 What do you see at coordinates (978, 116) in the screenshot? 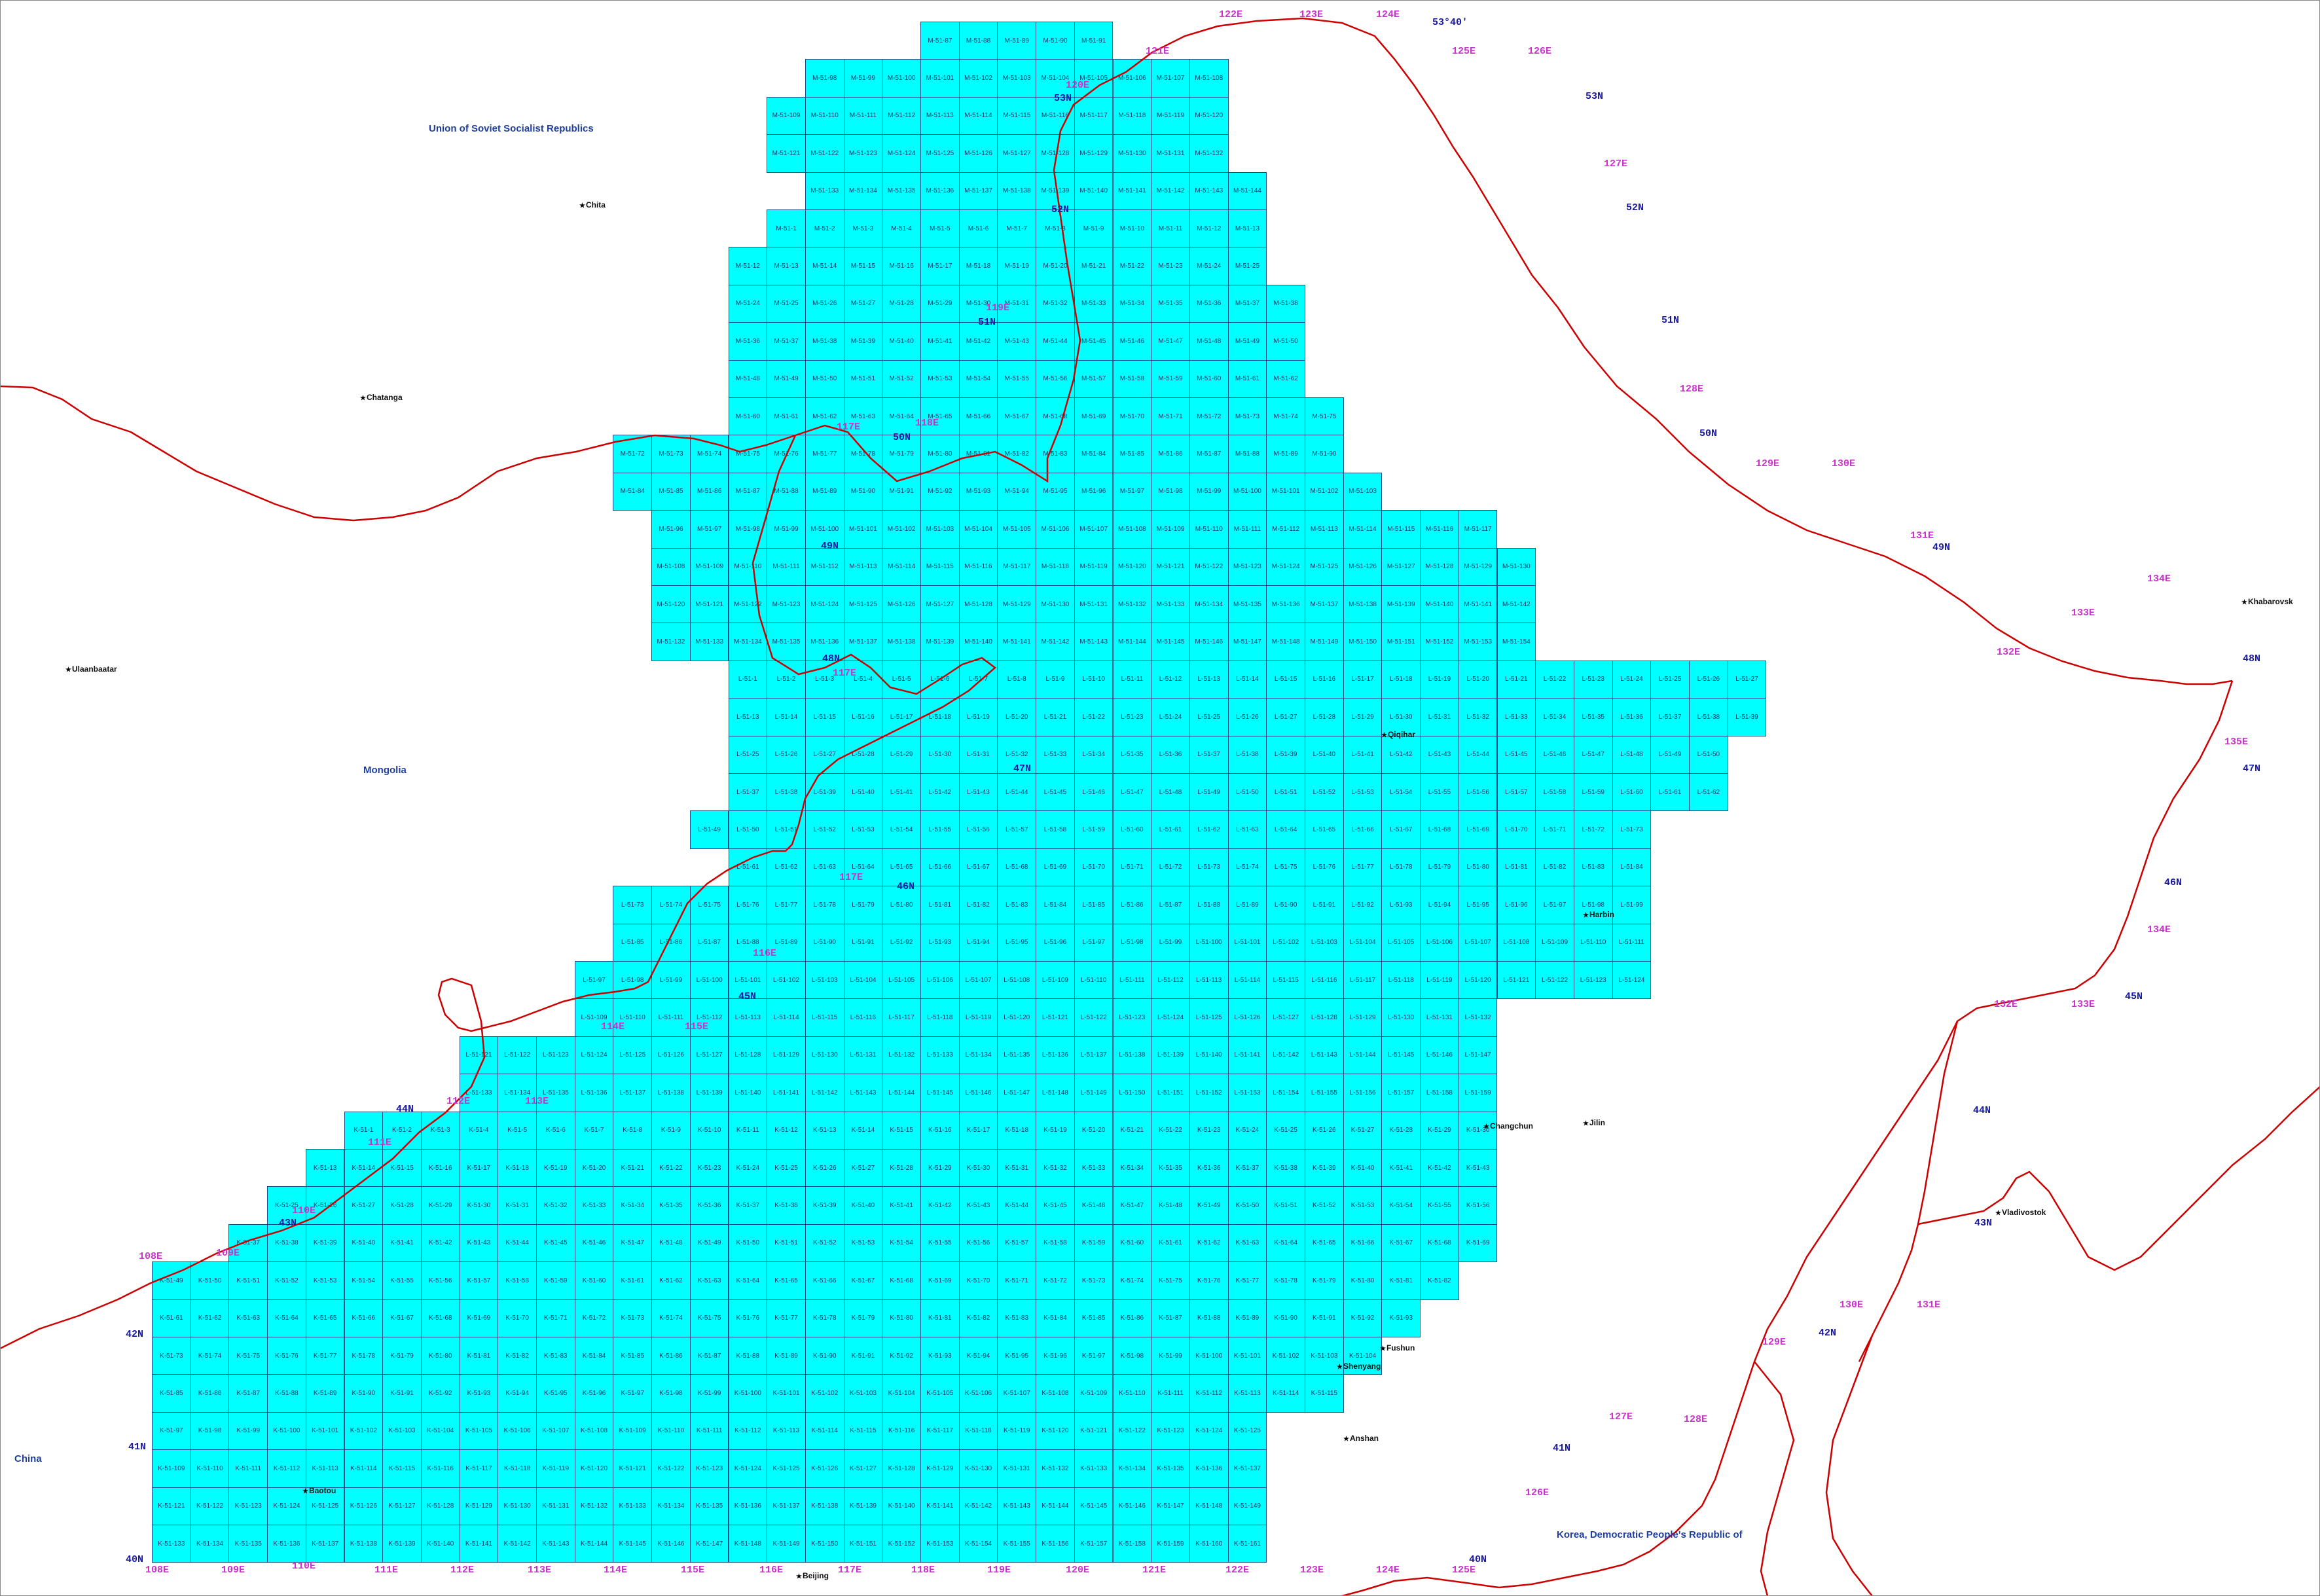
I see `sheet-cell: M-51-114` at bounding box center [978, 116].